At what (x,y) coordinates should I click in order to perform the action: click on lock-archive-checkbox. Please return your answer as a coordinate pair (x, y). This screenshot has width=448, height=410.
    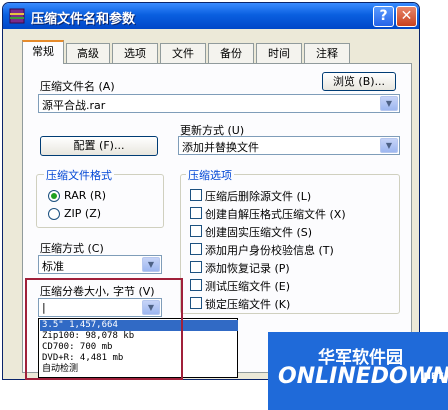
    Looking at the image, I should click on (196, 303).